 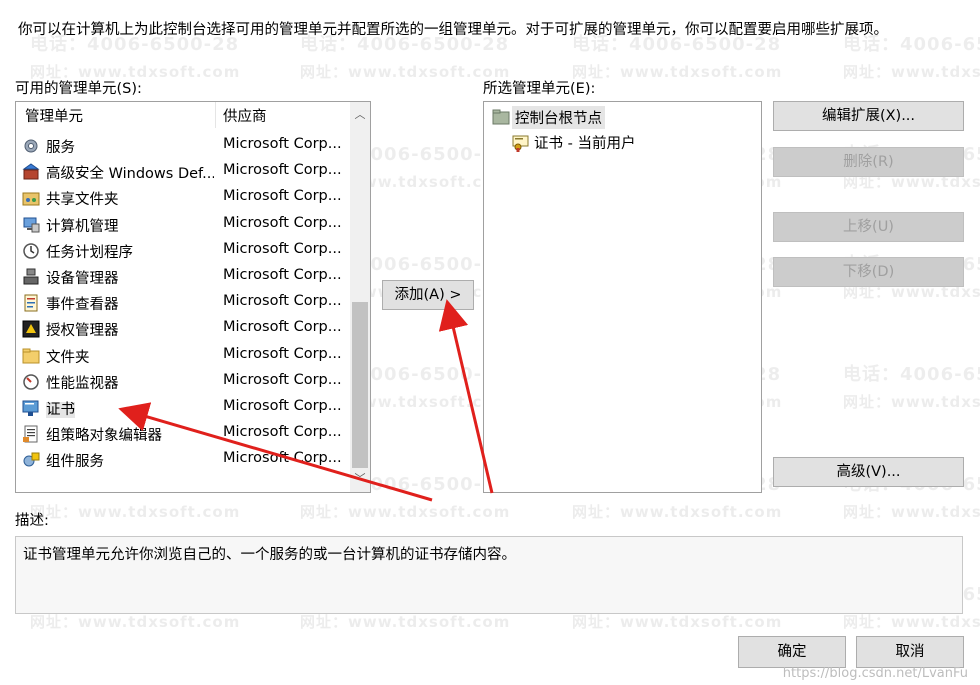 What do you see at coordinates (360, 115) in the screenshot?
I see `scroll-up-arrow: ︿` at bounding box center [360, 115].